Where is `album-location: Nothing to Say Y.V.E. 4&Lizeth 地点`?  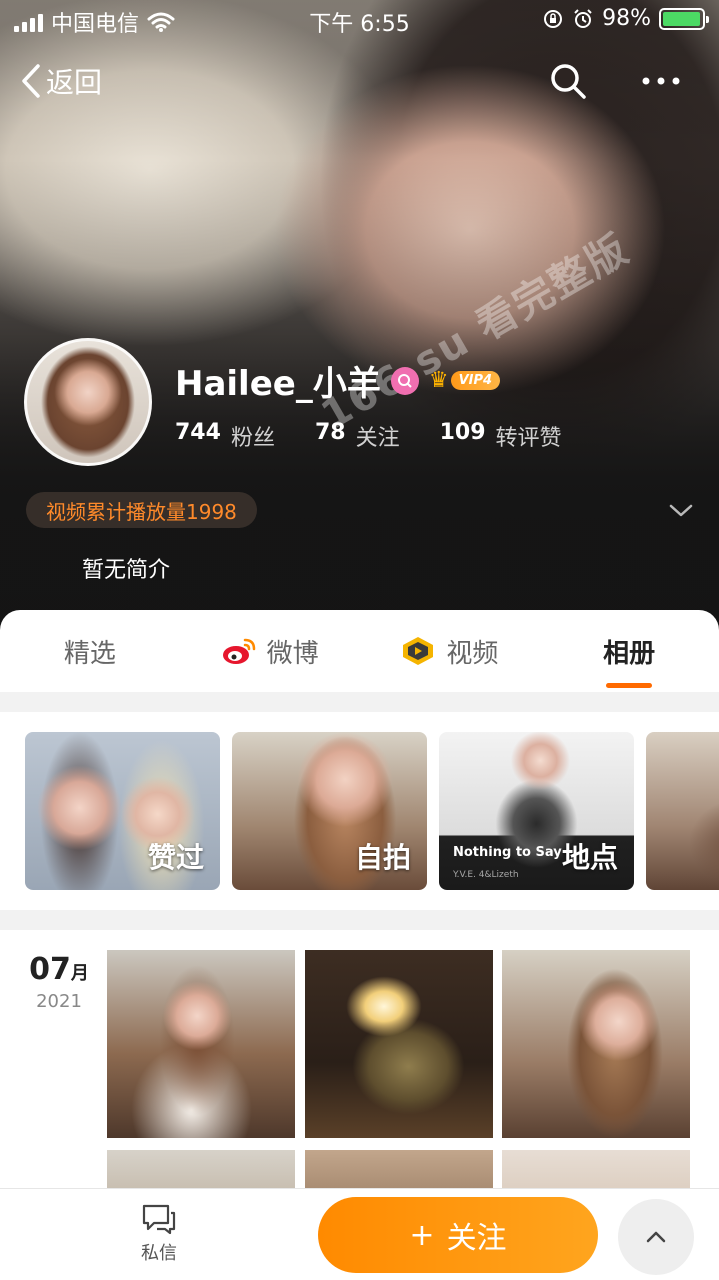 album-location: Nothing to Say Y.V.E. 4&Lizeth 地点 is located at coordinates (536, 811).